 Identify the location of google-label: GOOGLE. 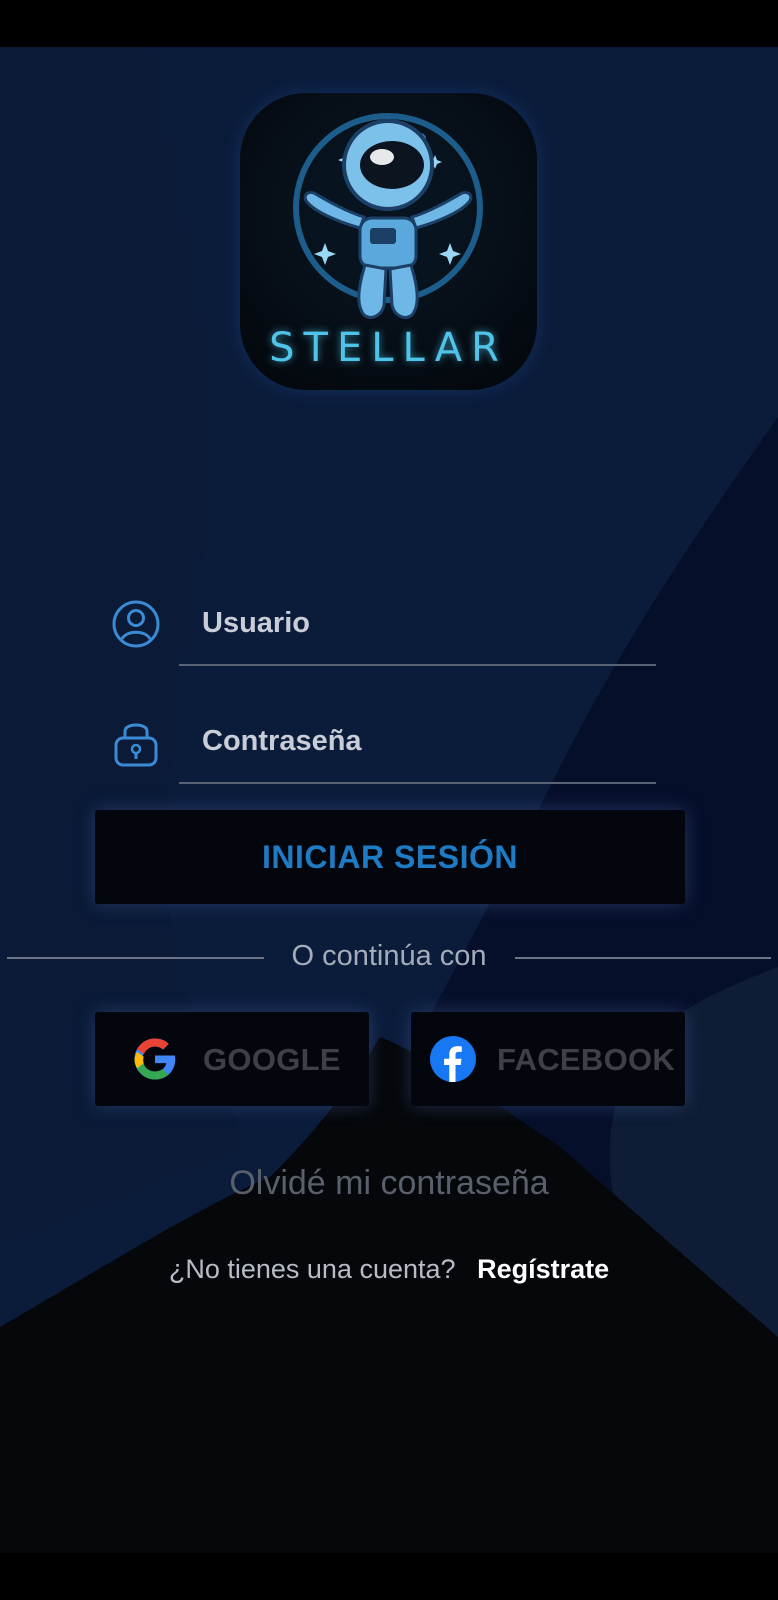
(272, 1059).